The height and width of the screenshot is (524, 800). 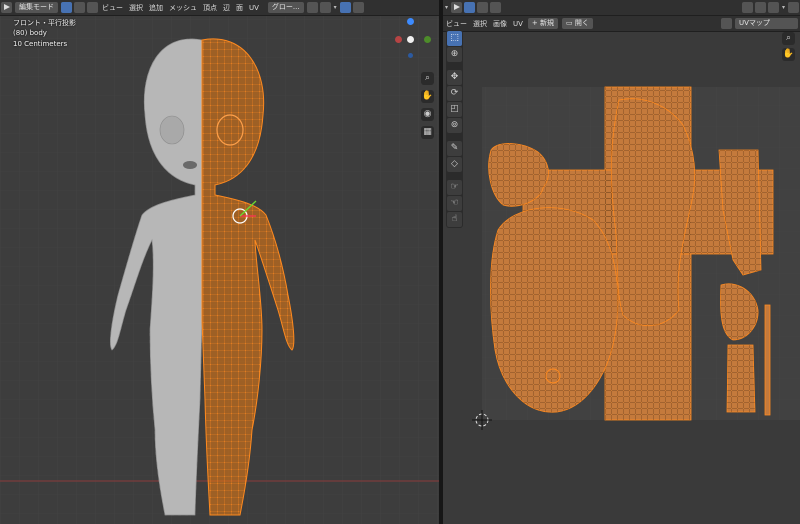 What do you see at coordinates (427, 96) in the screenshot?
I see `hand-icon: ✋` at bounding box center [427, 96].